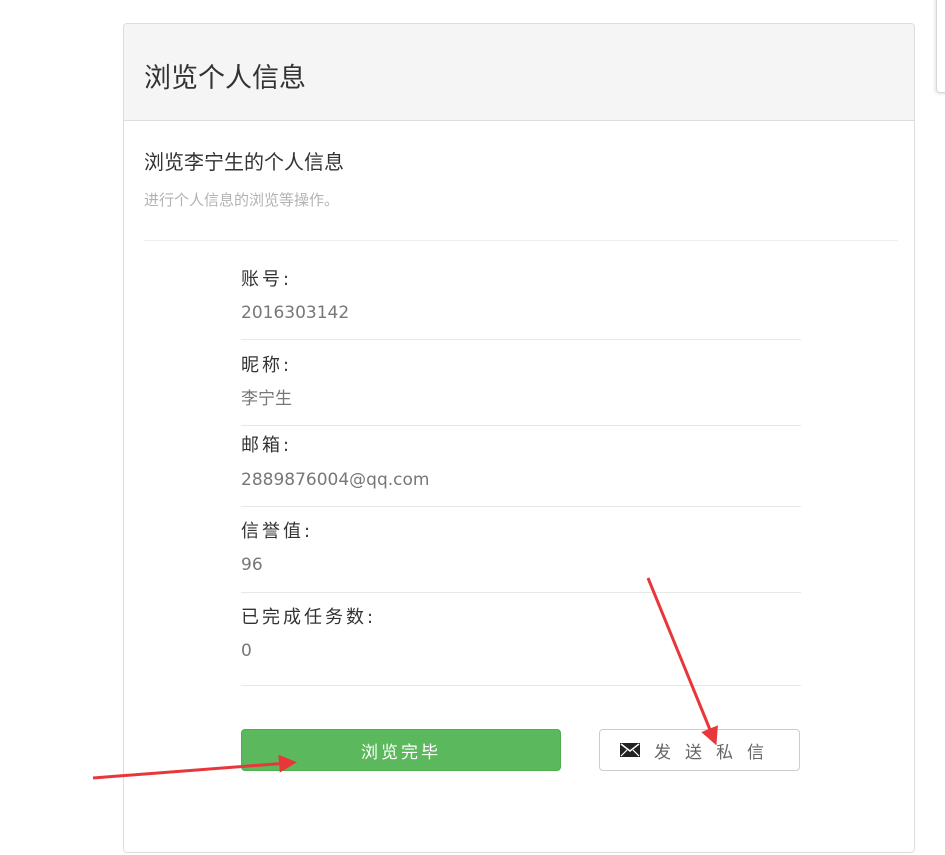 The width and height of the screenshot is (945, 855). What do you see at coordinates (267, 445) in the screenshot?
I see `field-label: 邮箱:` at bounding box center [267, 445].